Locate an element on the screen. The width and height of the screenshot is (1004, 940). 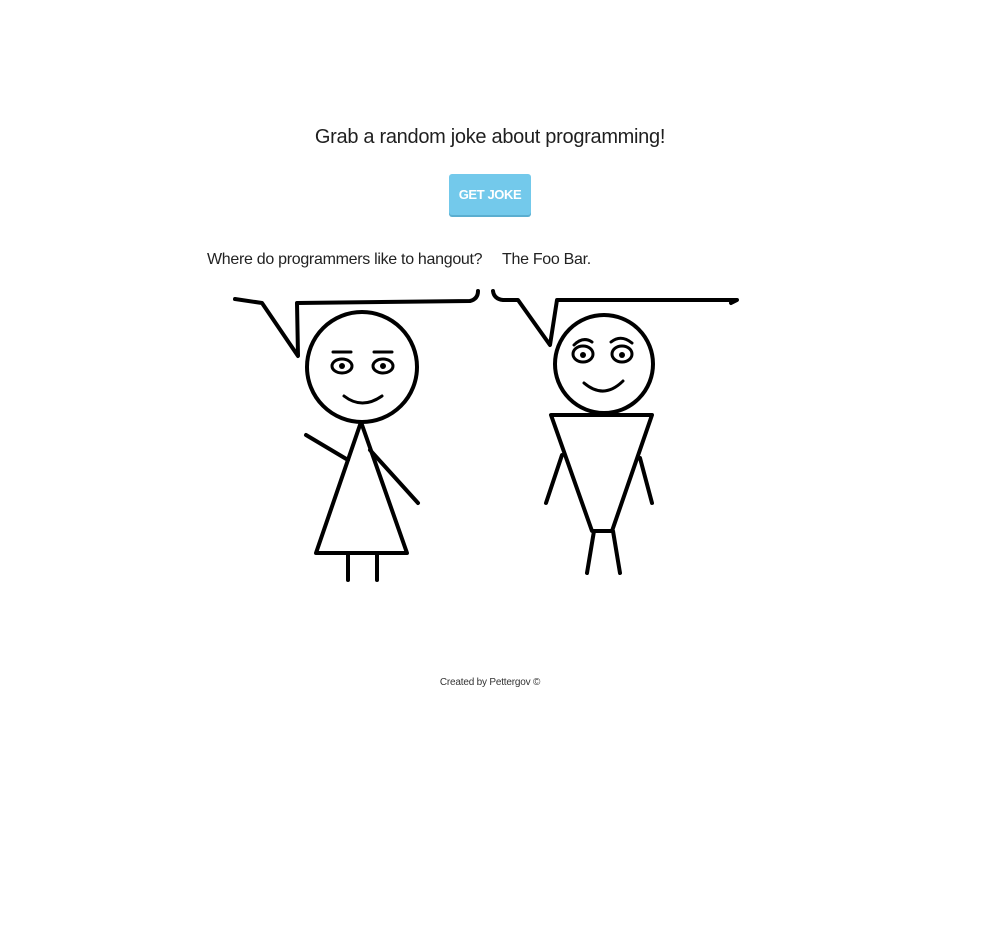
dress-left is located at coordinates (361, 487).